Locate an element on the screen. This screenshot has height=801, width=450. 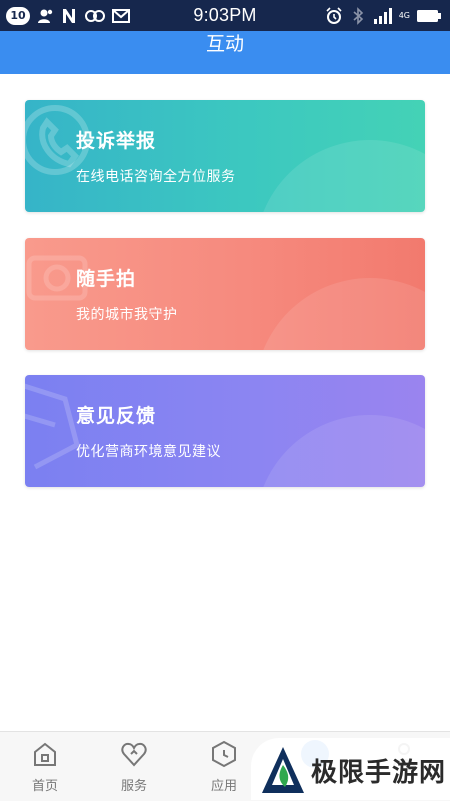
card-title: 投诉举报 is located at coordinates (116, 141).